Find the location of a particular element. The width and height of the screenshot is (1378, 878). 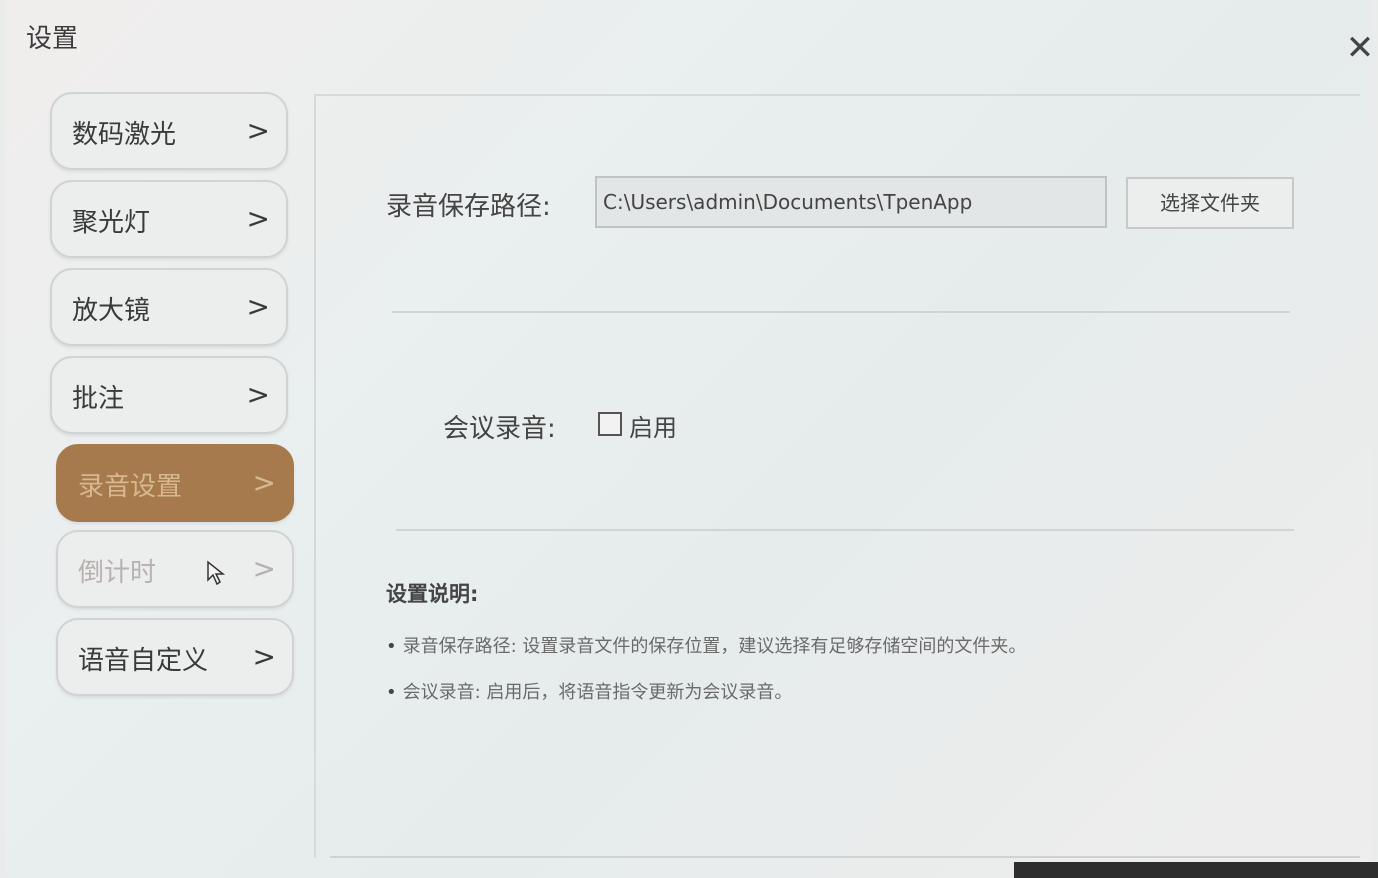

note-item: • 会议录音: 启用后，将语音指令更新为会议录音。 is located at coordinates (589, 691).